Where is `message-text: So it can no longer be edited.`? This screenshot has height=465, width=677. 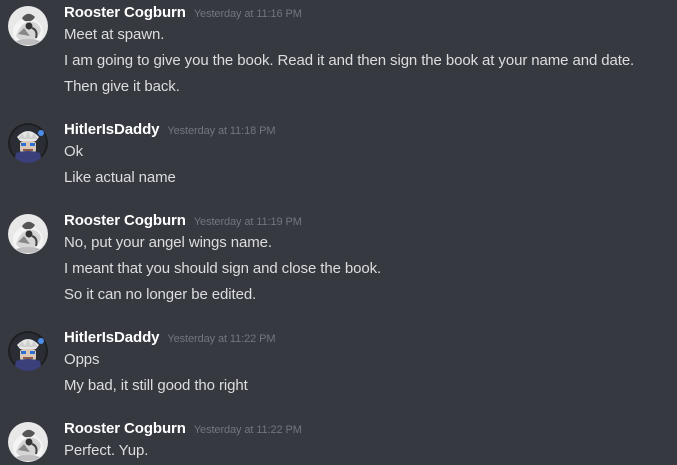 message-text: So it can no longer be edited. is located at coordinates (160, 294).